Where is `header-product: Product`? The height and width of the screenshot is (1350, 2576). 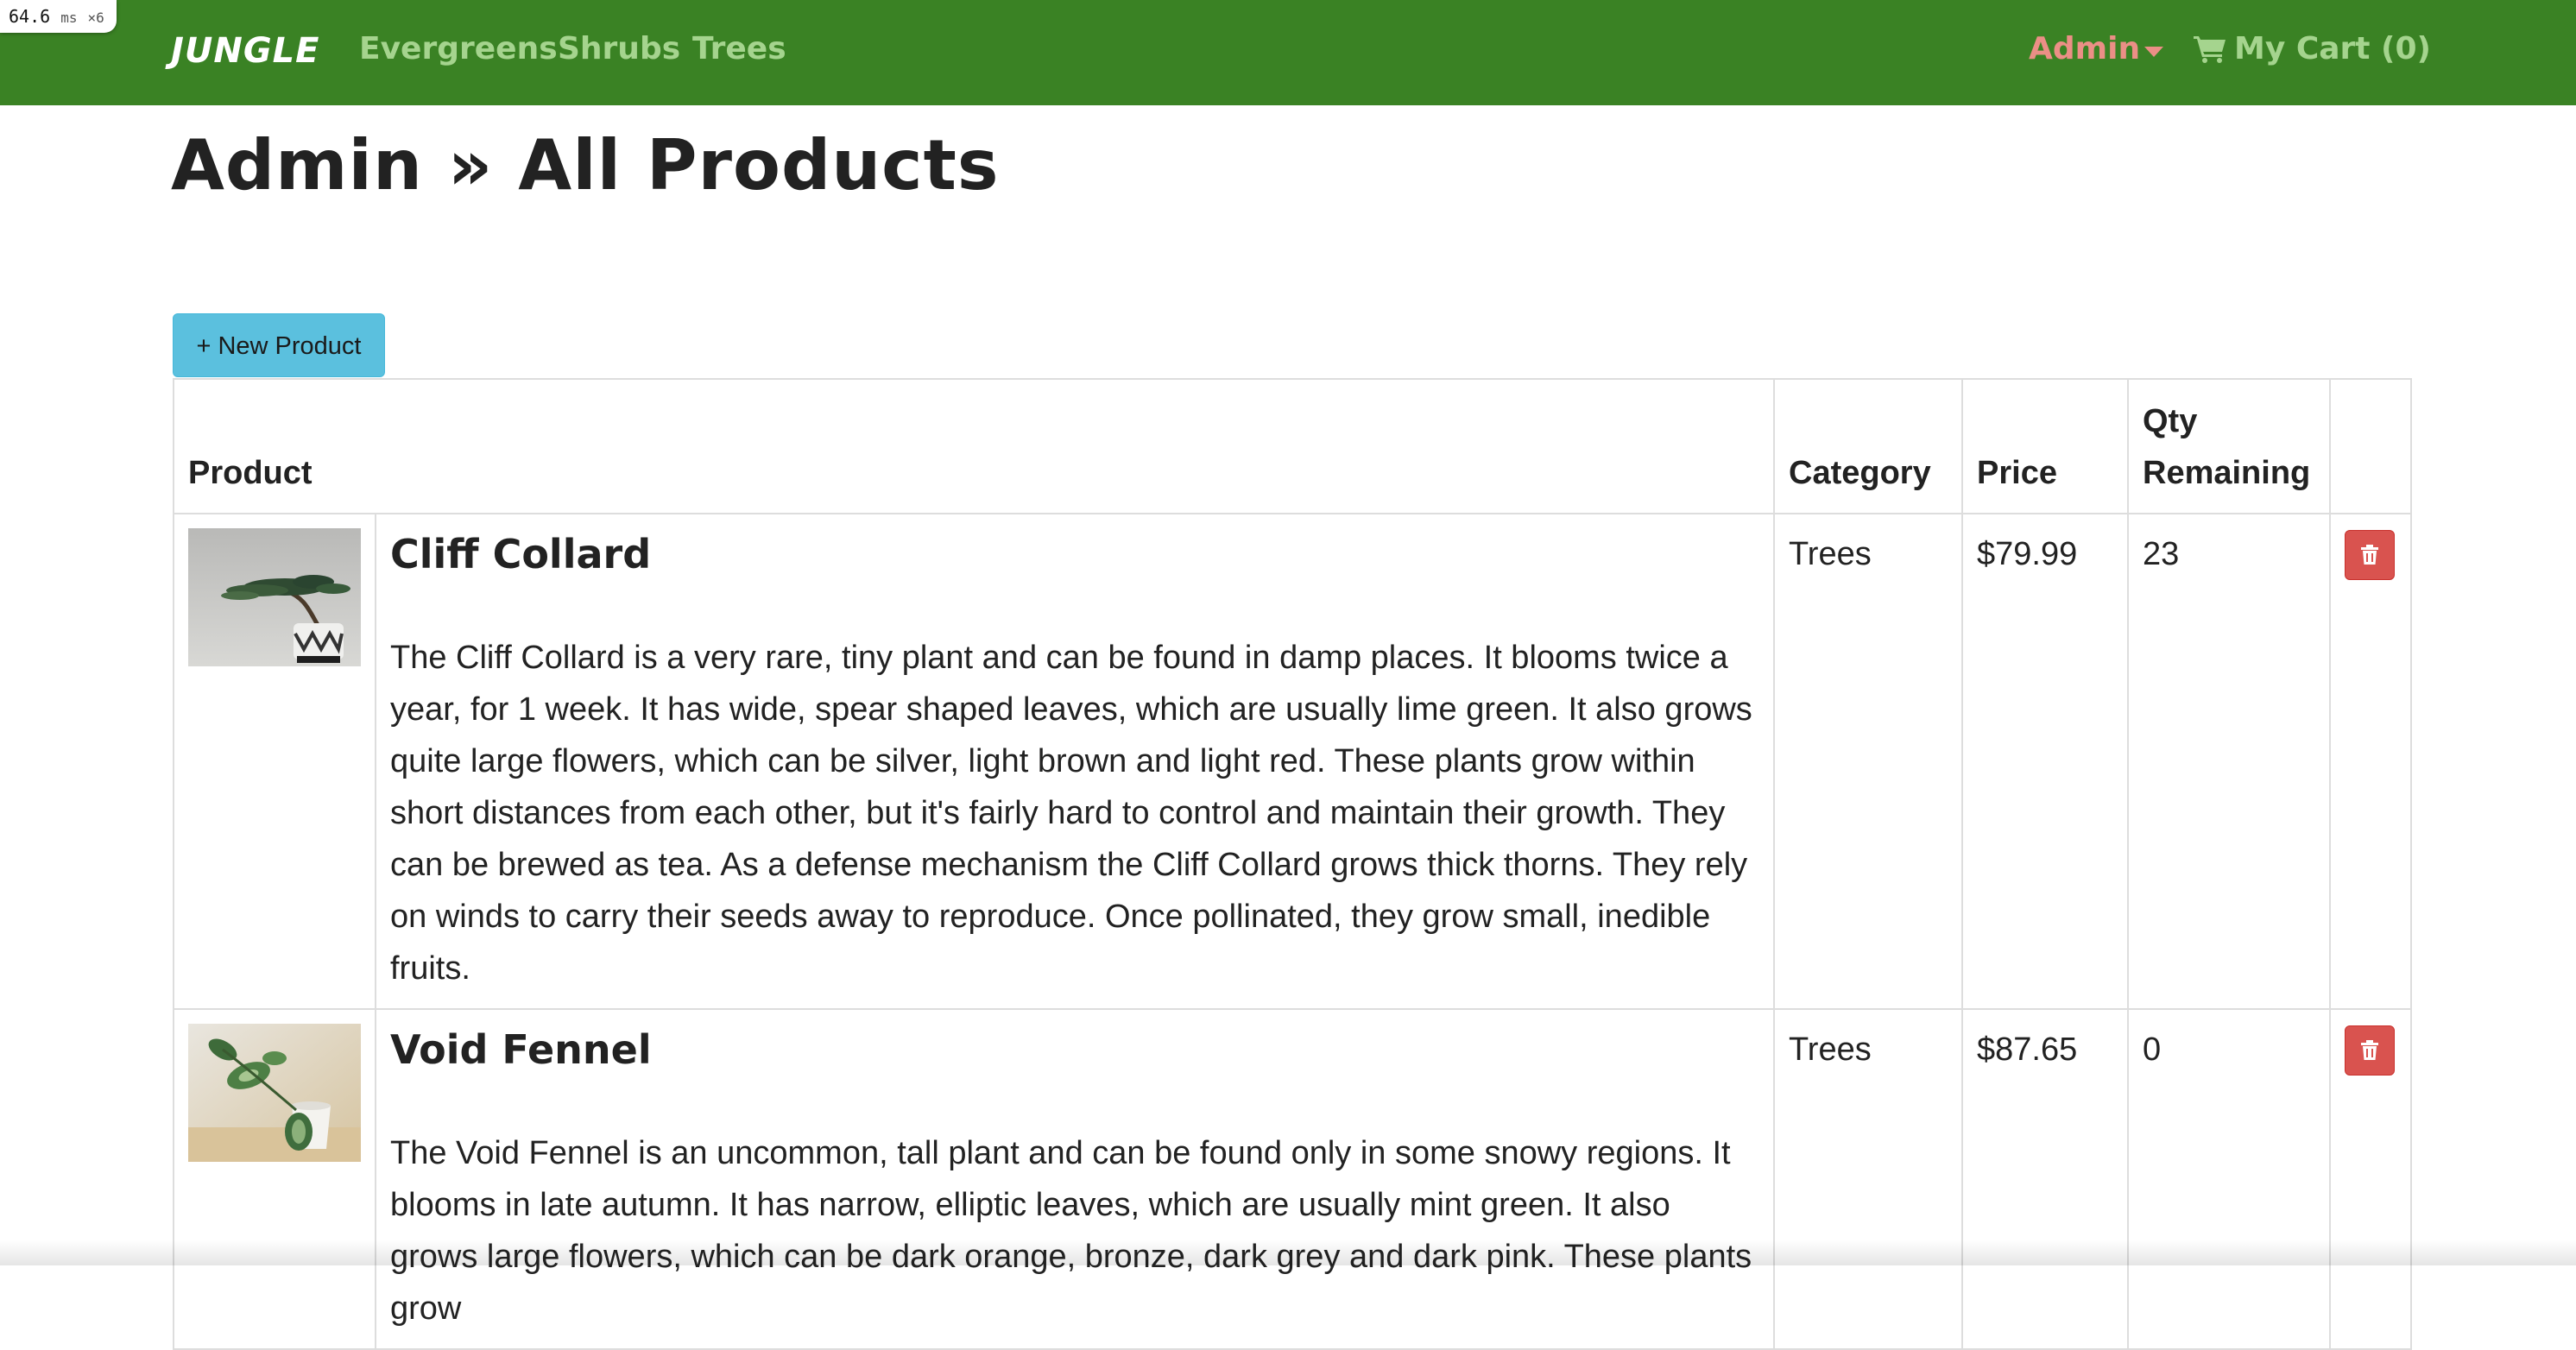
header-product: Product is located at coordinates (974, 446).